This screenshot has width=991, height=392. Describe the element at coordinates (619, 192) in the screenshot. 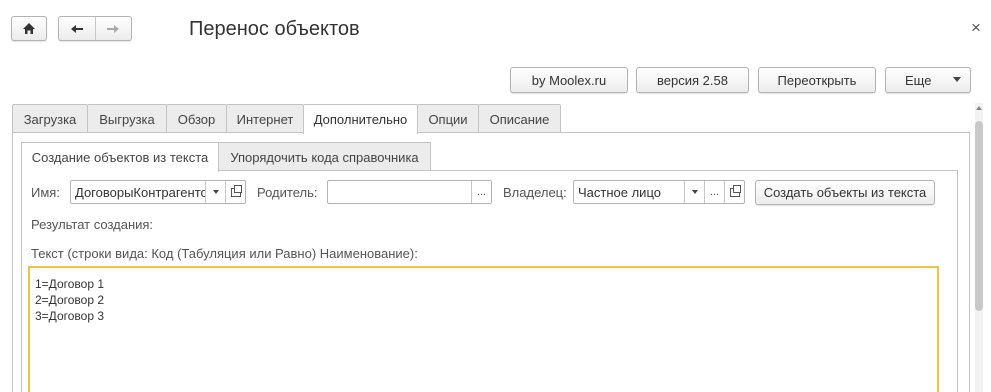

I see `owner-value: Частное лицо` at that location.